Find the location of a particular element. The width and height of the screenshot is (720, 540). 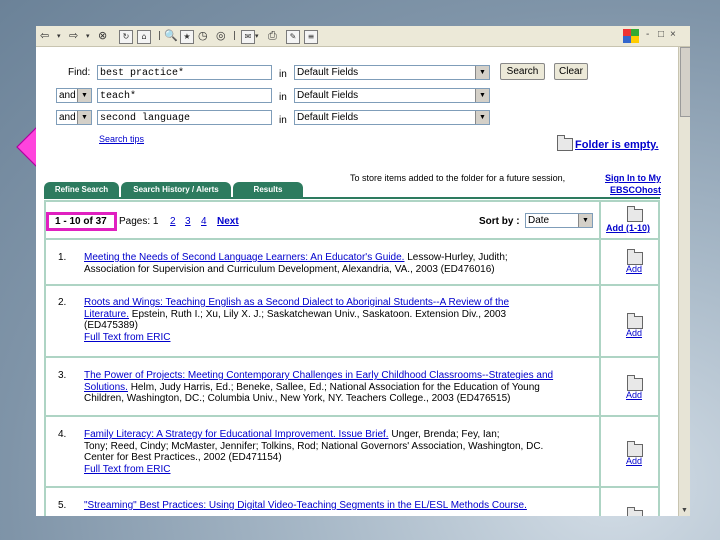

result-number: 1. is located at coordinates (62, 257).